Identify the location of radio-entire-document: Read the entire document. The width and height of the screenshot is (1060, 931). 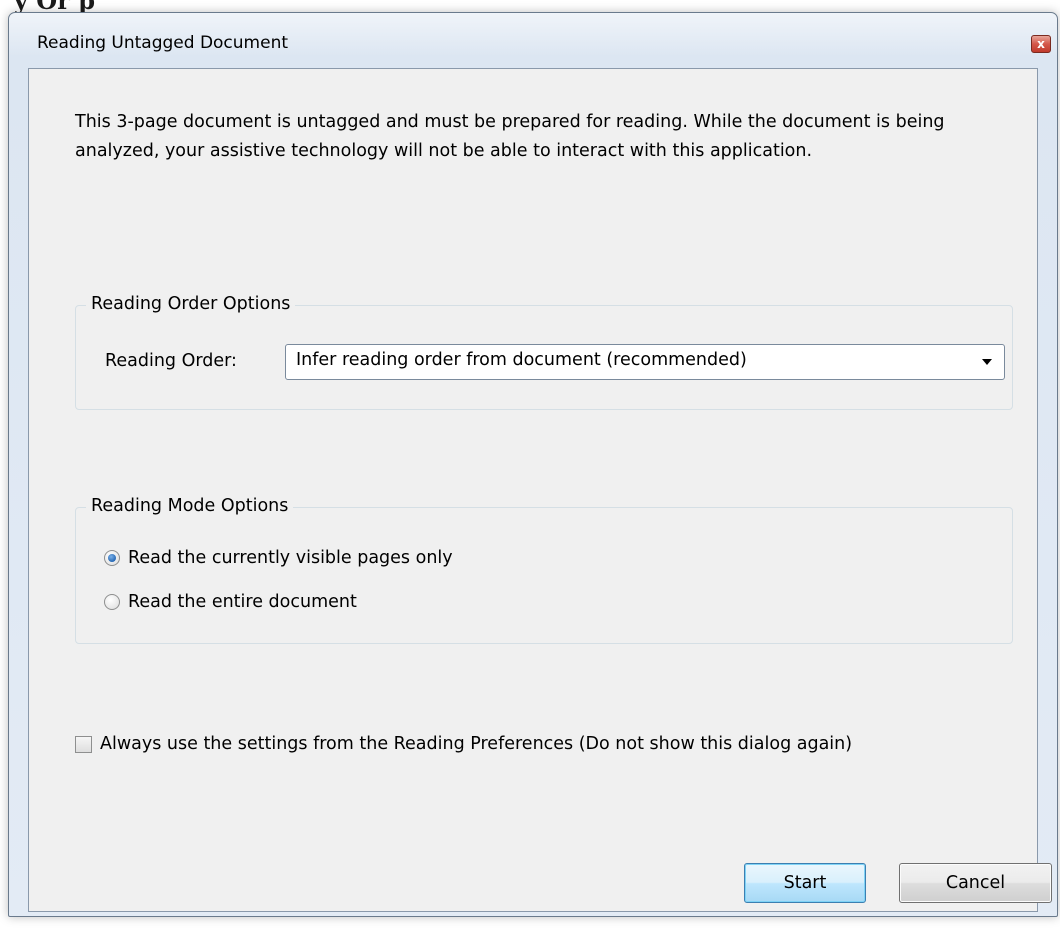
(230, 602).